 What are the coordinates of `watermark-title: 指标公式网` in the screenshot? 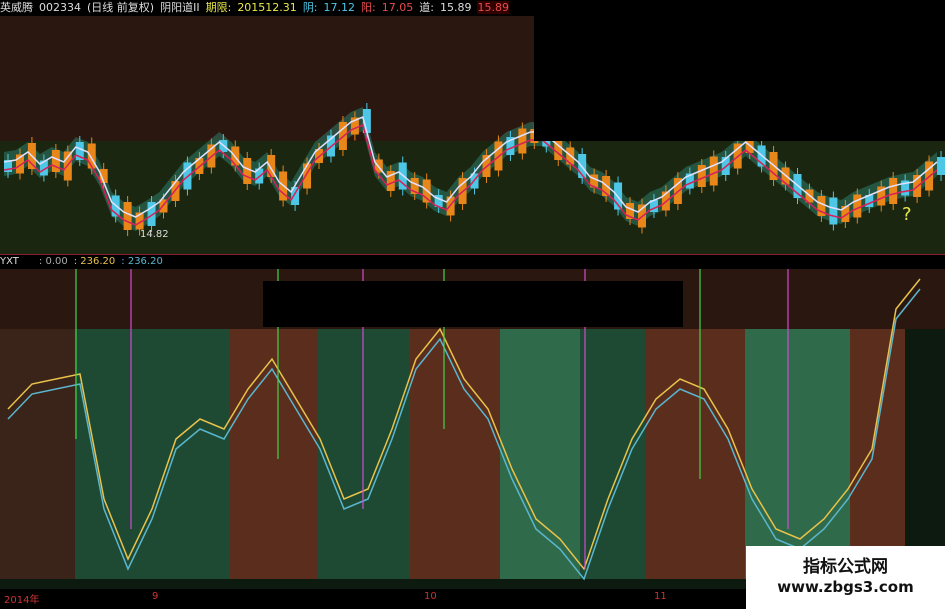 It's located at (845, 567).